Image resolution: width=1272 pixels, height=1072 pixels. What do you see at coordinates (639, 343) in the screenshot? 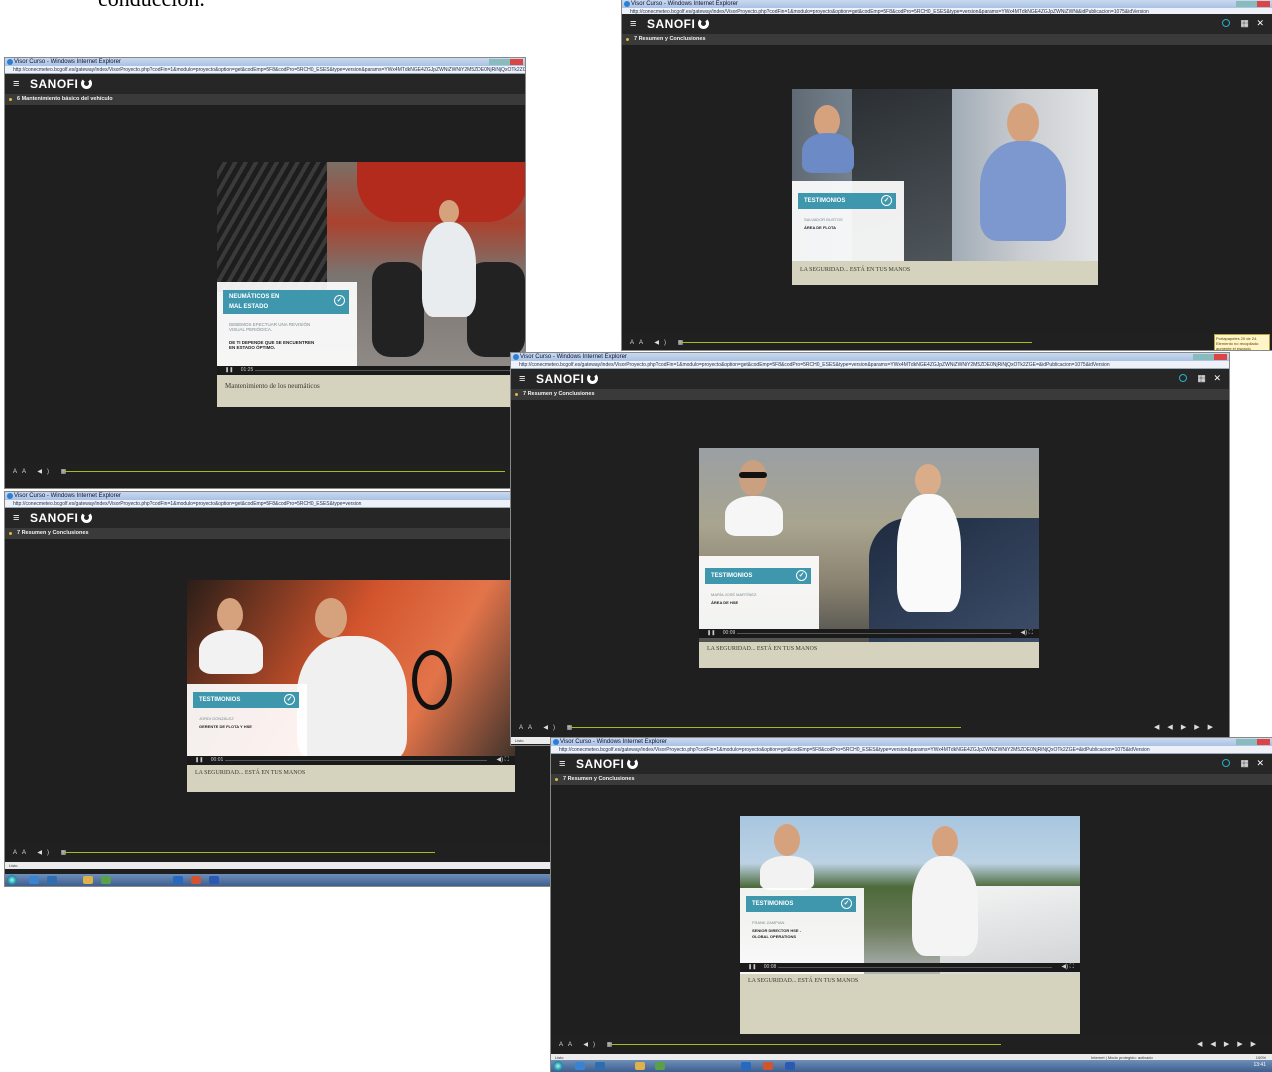
I see `text-size-icon: AA` at bounding box center [639, 343].